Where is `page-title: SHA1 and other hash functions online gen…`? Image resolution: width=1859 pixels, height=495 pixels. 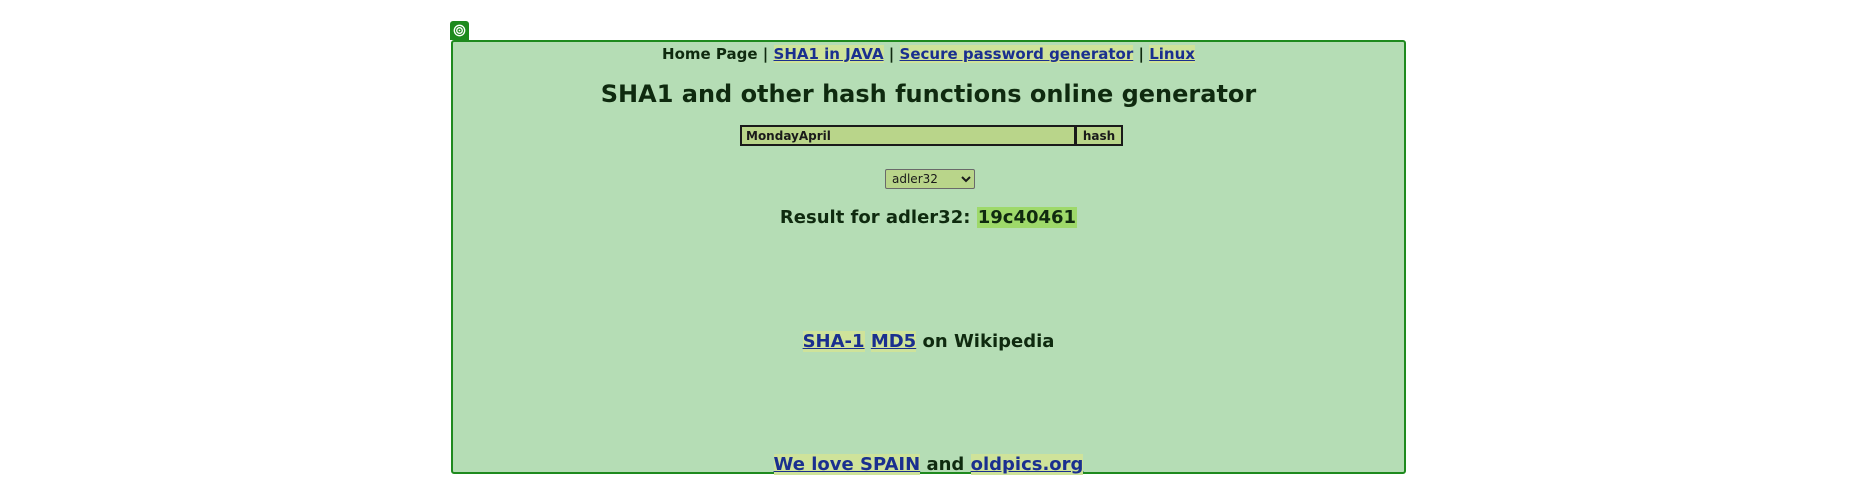 page-title: SHA1 and other hash functions online gen… is located at coordinates (928, 94).